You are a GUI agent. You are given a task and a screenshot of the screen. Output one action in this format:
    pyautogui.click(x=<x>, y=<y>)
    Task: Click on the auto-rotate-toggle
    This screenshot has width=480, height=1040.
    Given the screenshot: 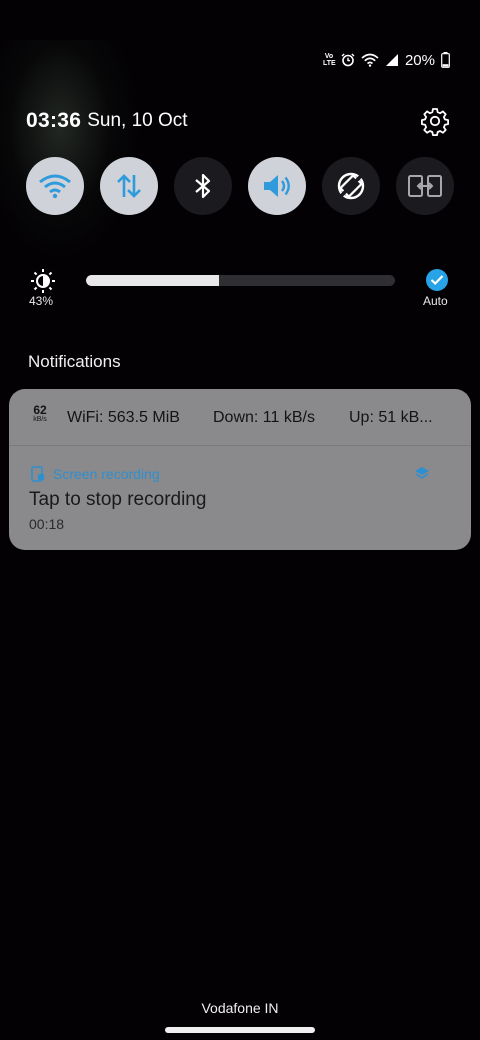 What is the action you would take?
    pyautogui.click(x=351, y=186)
    